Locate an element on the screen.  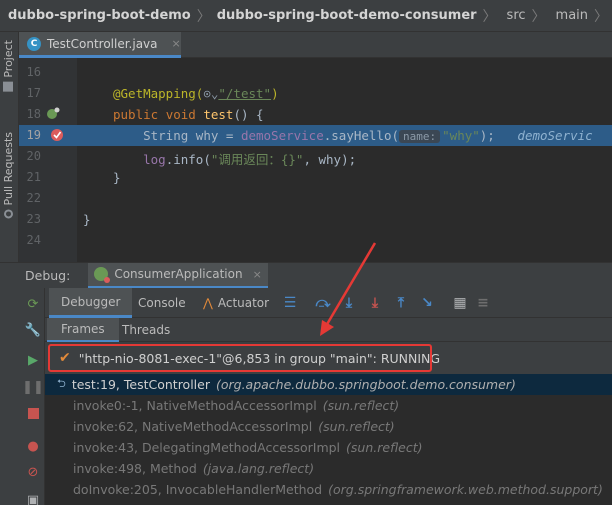
project-tool-tab: Project is located at coordinates (8, 66).